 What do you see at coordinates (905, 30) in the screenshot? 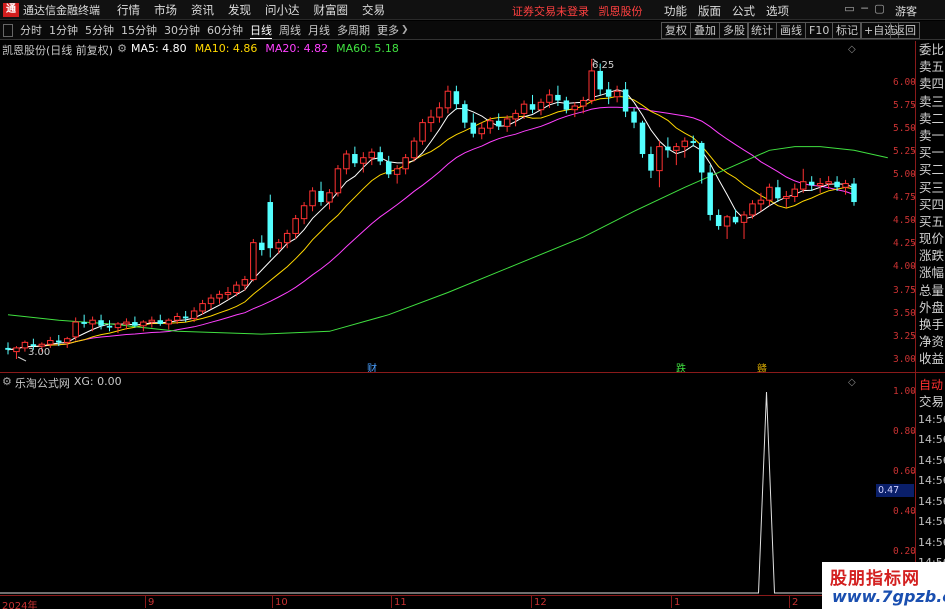
I see `back-button: 返回` at bounding box center [905, 30].